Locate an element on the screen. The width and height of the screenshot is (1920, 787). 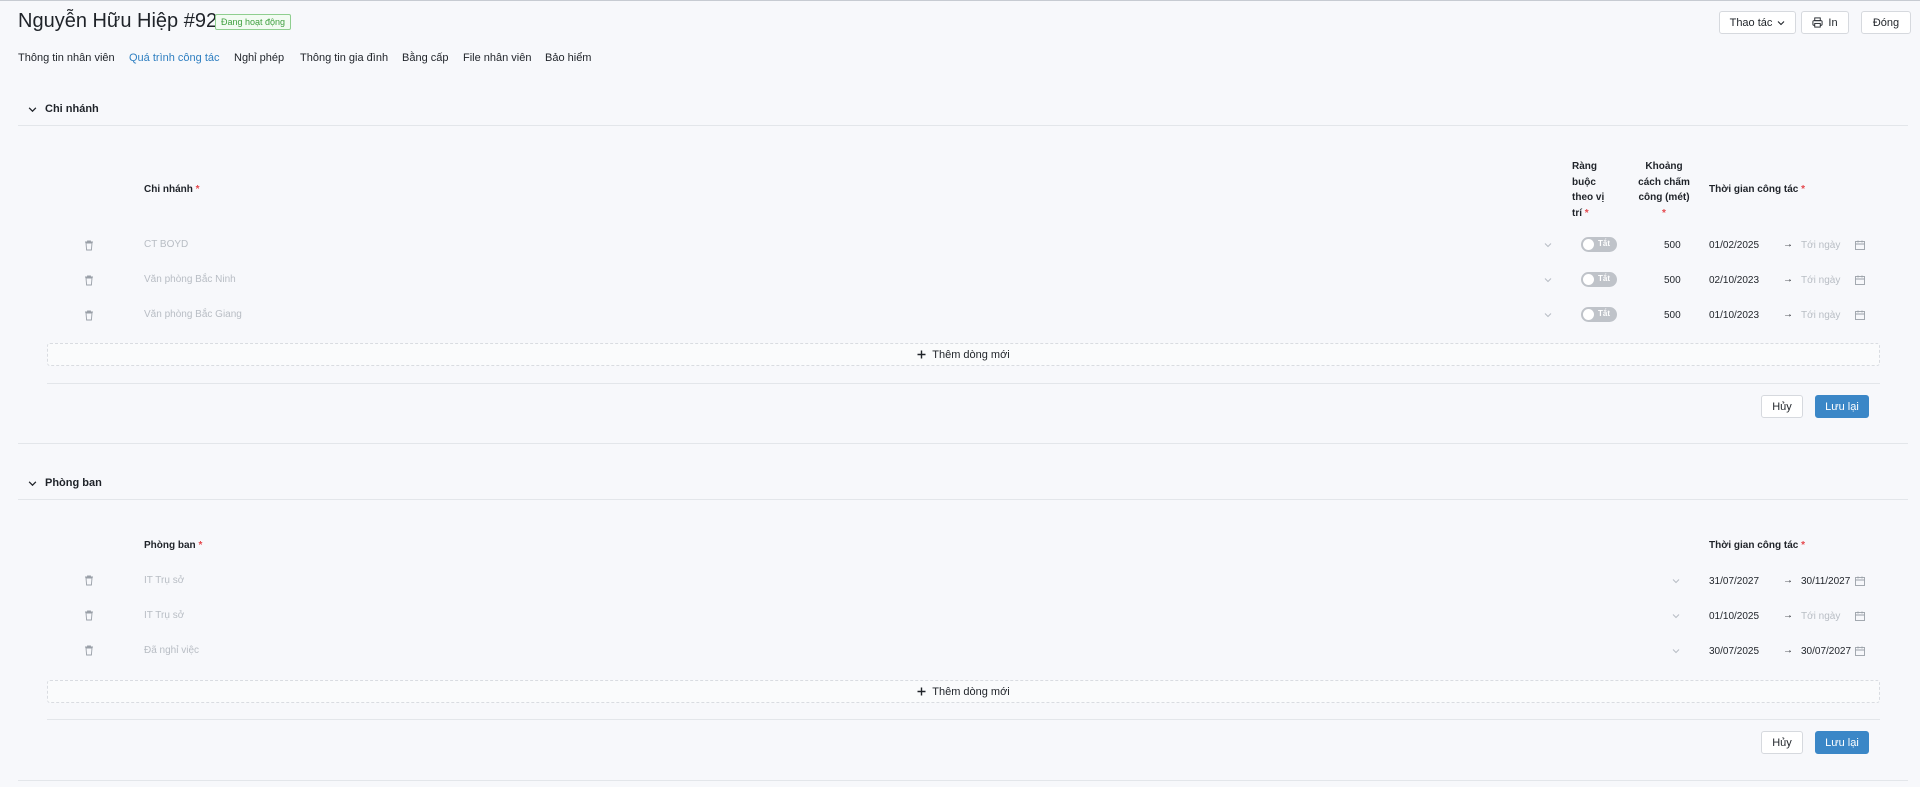
branch-select: Văn phòng Bắc Ninh is located at coordinates (190, 279).